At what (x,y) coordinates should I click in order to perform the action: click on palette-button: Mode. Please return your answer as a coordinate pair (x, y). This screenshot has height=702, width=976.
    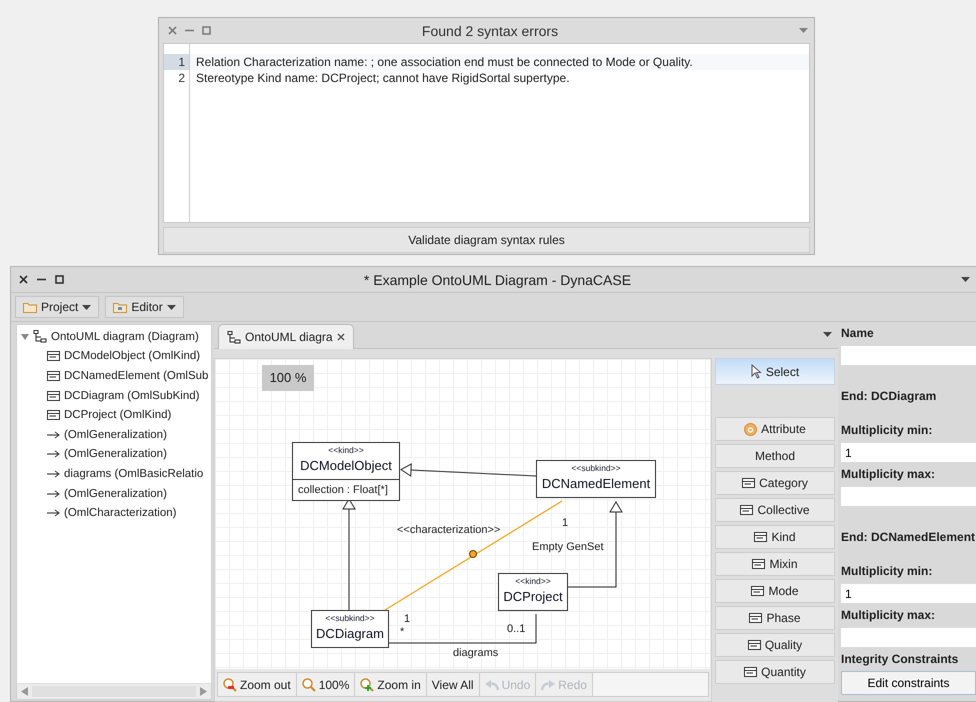
    Looking at the image, I should click on (775, 591).